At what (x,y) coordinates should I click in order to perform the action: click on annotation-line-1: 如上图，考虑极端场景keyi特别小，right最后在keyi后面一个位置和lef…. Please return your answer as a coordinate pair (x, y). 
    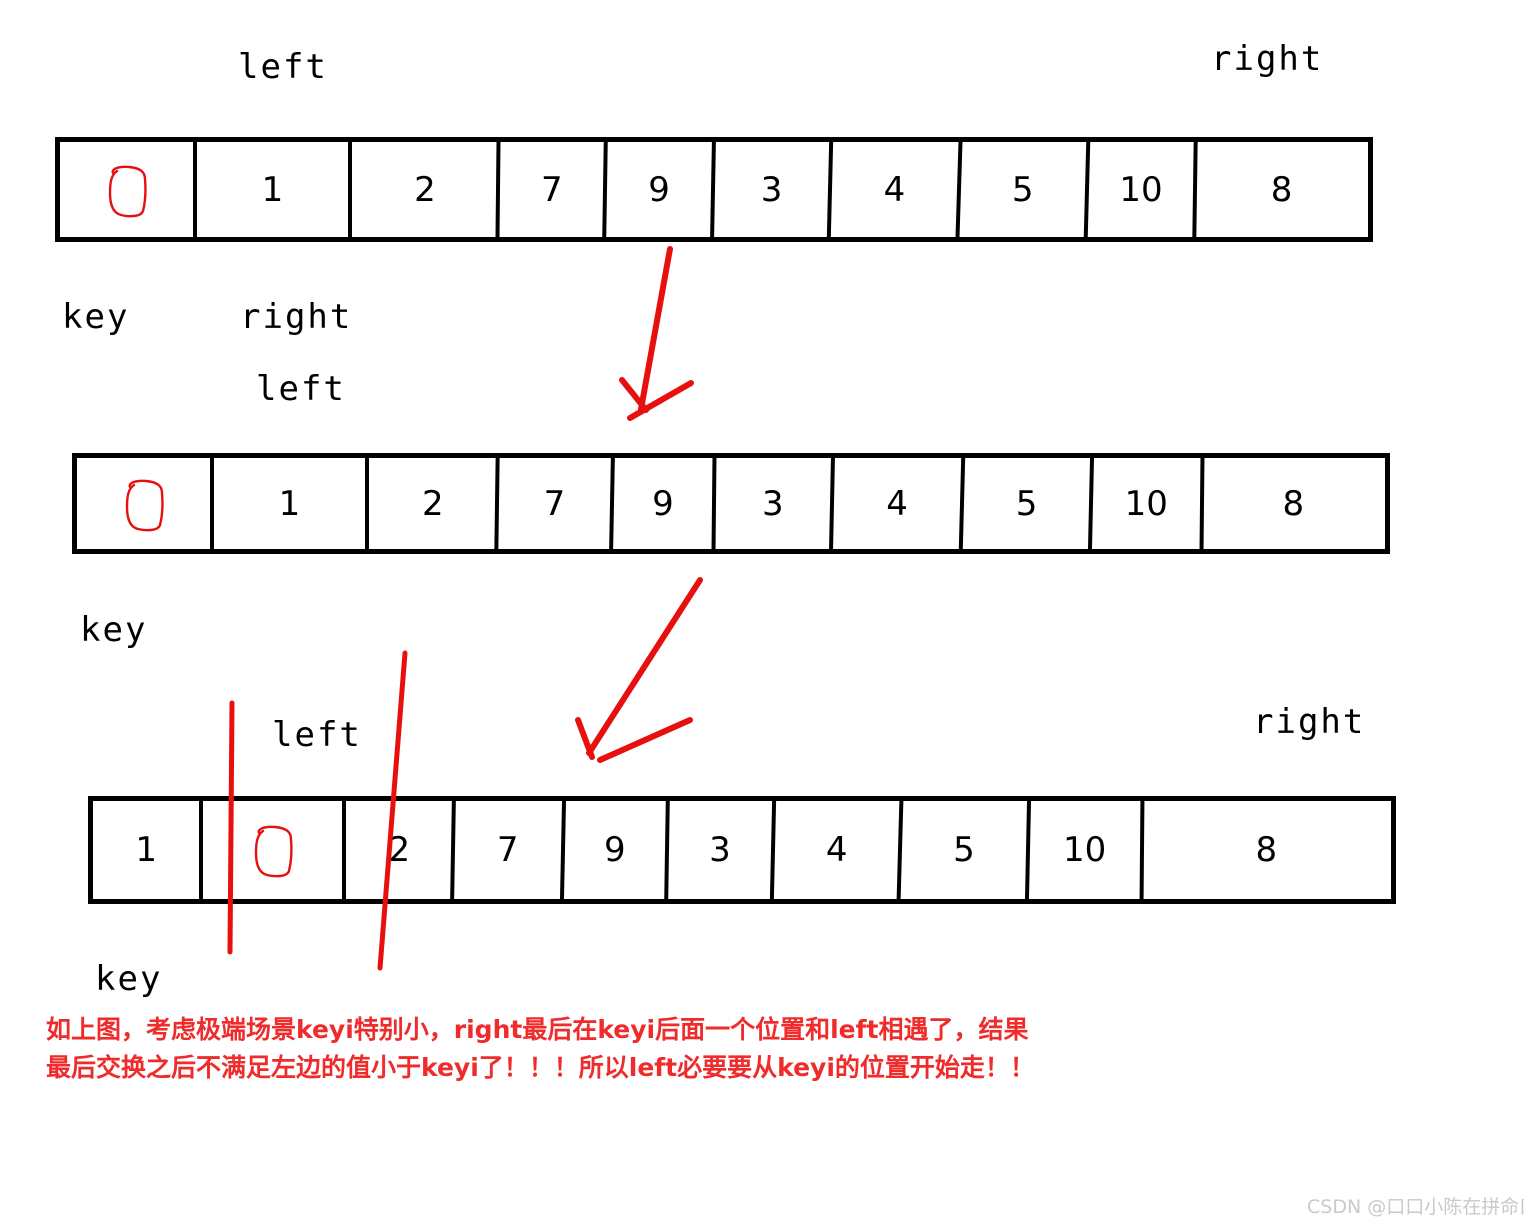
    Looking at the image, I should click on (537, 1029).